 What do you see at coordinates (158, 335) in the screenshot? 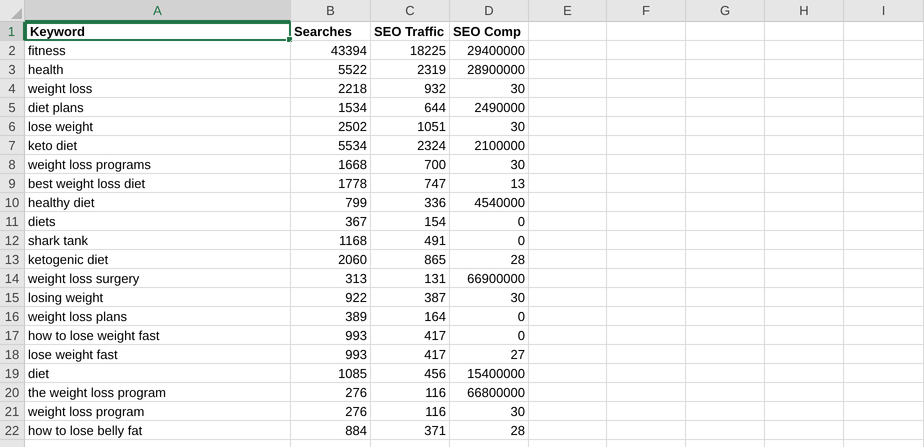
I see `table-cell: how to lose weight fast` at bounding box center [158, 335].